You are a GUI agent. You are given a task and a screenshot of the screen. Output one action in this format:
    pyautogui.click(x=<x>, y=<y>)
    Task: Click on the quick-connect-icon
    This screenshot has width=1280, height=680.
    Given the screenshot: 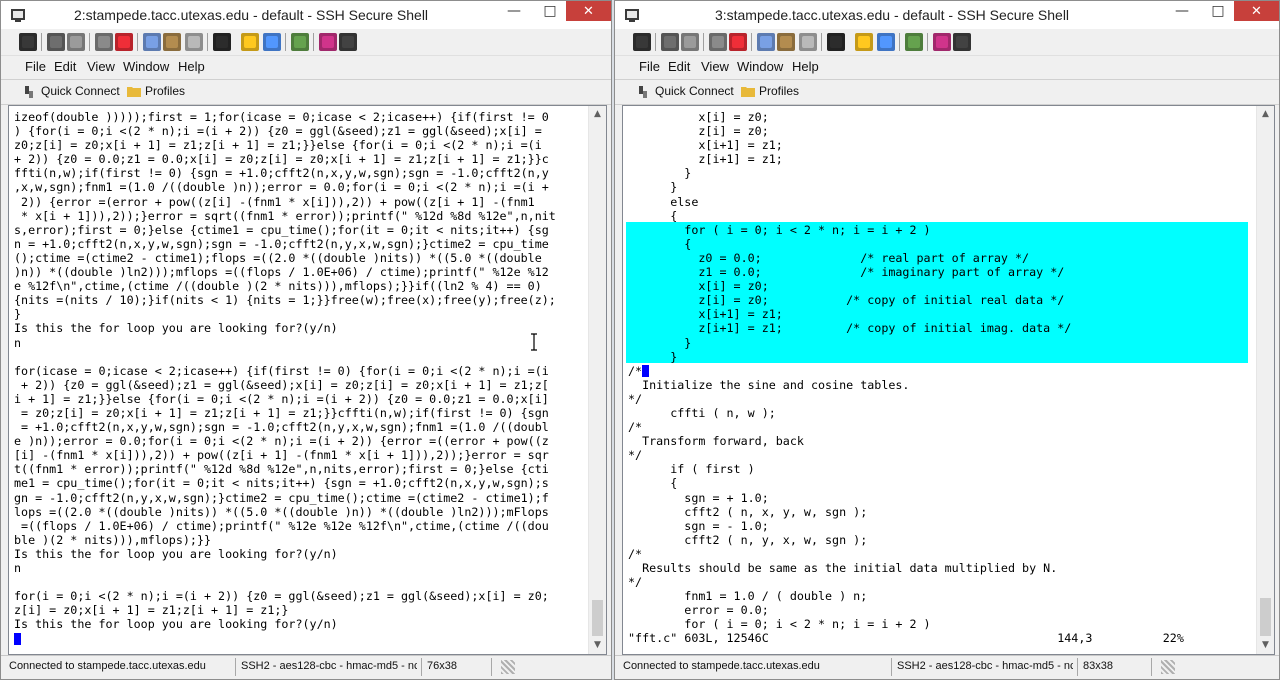 What is the action you would take?
    pyautogui.click(x=643, y=92)
    